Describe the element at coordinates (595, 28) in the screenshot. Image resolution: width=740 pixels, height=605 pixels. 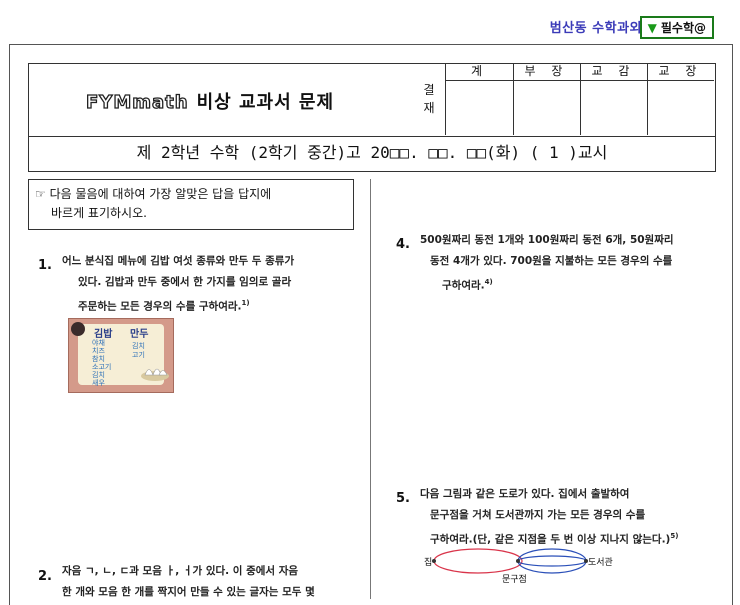
I see `brand-text: 범산동 수학과외` at that location.